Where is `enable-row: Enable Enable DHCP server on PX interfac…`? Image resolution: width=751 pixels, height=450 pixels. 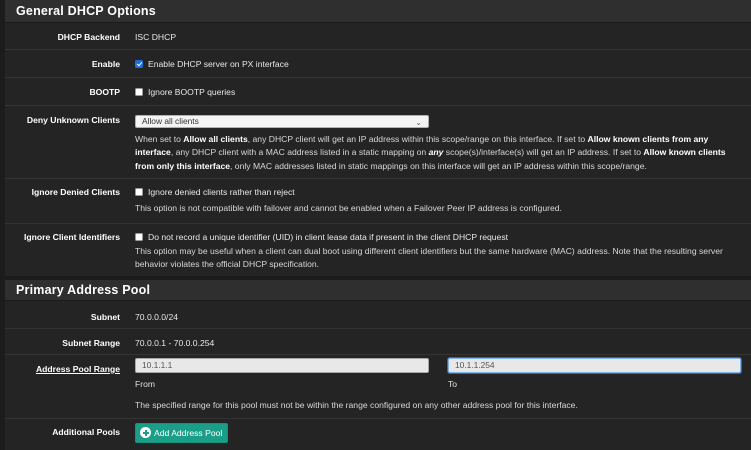
enable-row: Enable Enable DHCP server on PX interfac… is located at coordinates (378, 62).